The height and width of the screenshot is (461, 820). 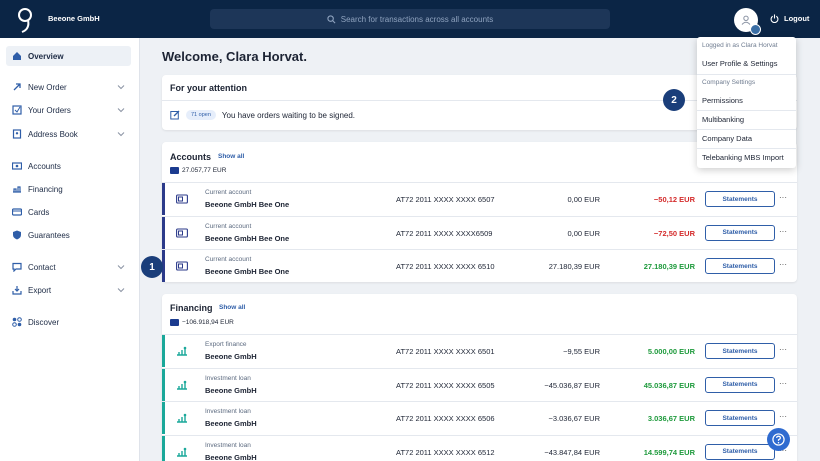 I want to click on row-iban: AT72 2011 XXXX XXXX 6505, so click(x=445, y=385).